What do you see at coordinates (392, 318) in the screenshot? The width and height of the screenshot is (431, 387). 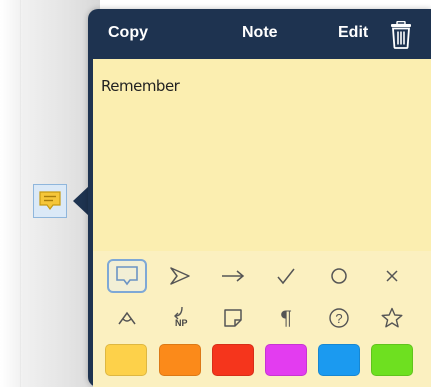 I see `star-icon` at bounding box center [392, 318].